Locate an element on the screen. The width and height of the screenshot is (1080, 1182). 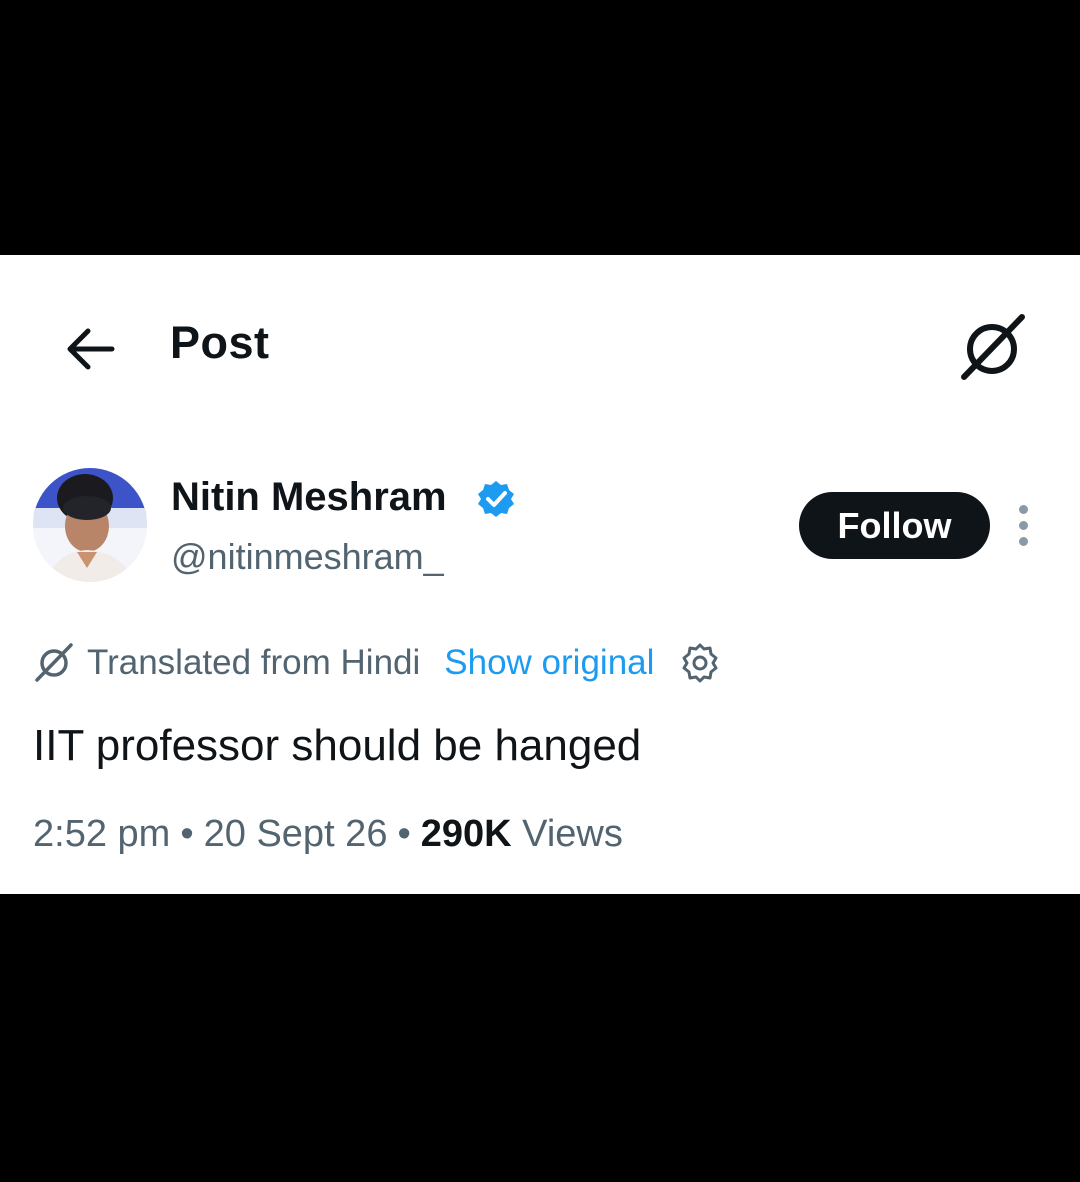
profile-photo is located at coordinates (90, 525).